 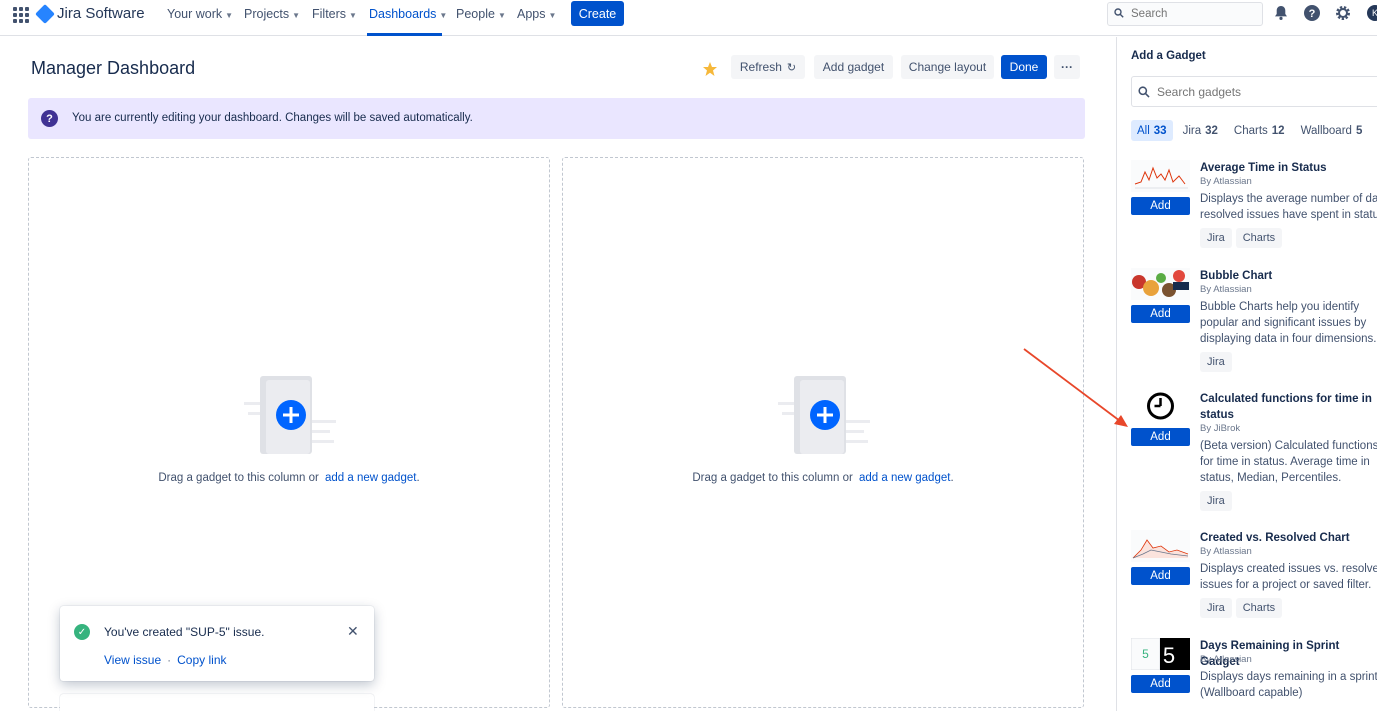 What do you see at coordinates (408, 14) in the screenshot?
I see `nav-item-dashboards: Dashboards ▼` at bounding box center [408, 14].